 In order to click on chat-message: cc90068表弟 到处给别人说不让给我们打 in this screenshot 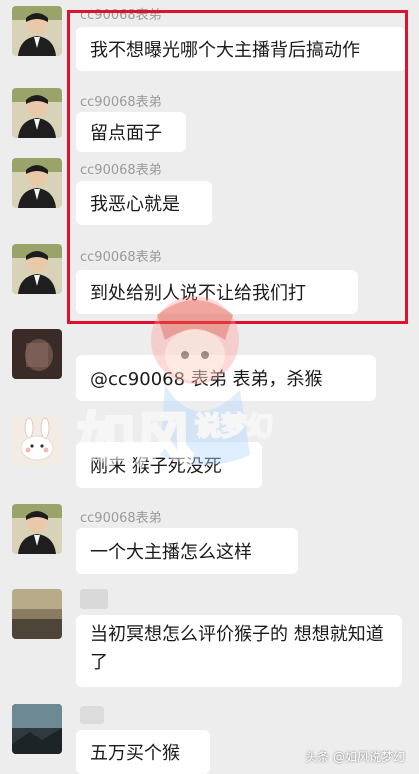, I will do `click(209, 278)`.